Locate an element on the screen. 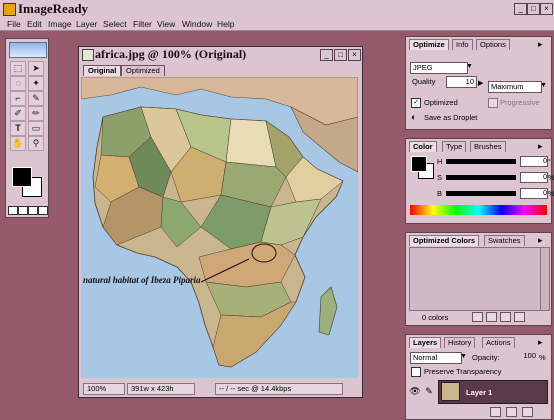 This screenshot has height=420, width=554. blend-mode-select: Normal is located at coordinates (436, 358).